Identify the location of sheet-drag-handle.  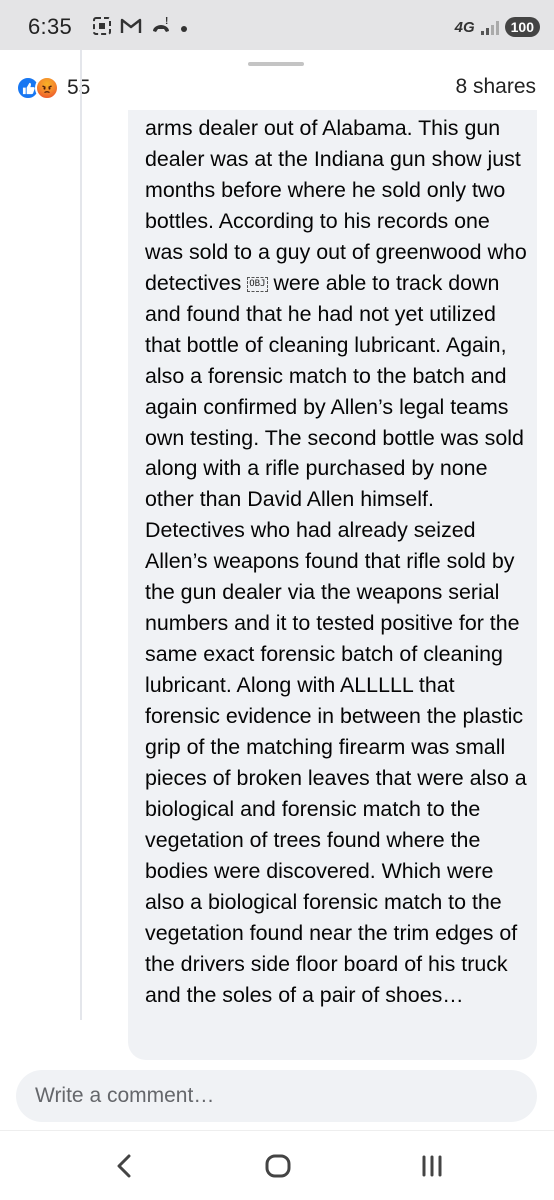
(276, 64).